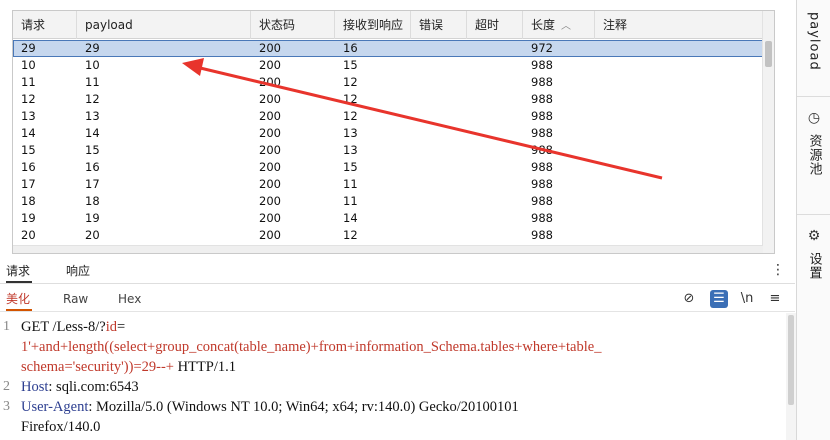  Describe the element at coordinates (6, 406) in the screenshot. I see `line-number: 3` at that location.